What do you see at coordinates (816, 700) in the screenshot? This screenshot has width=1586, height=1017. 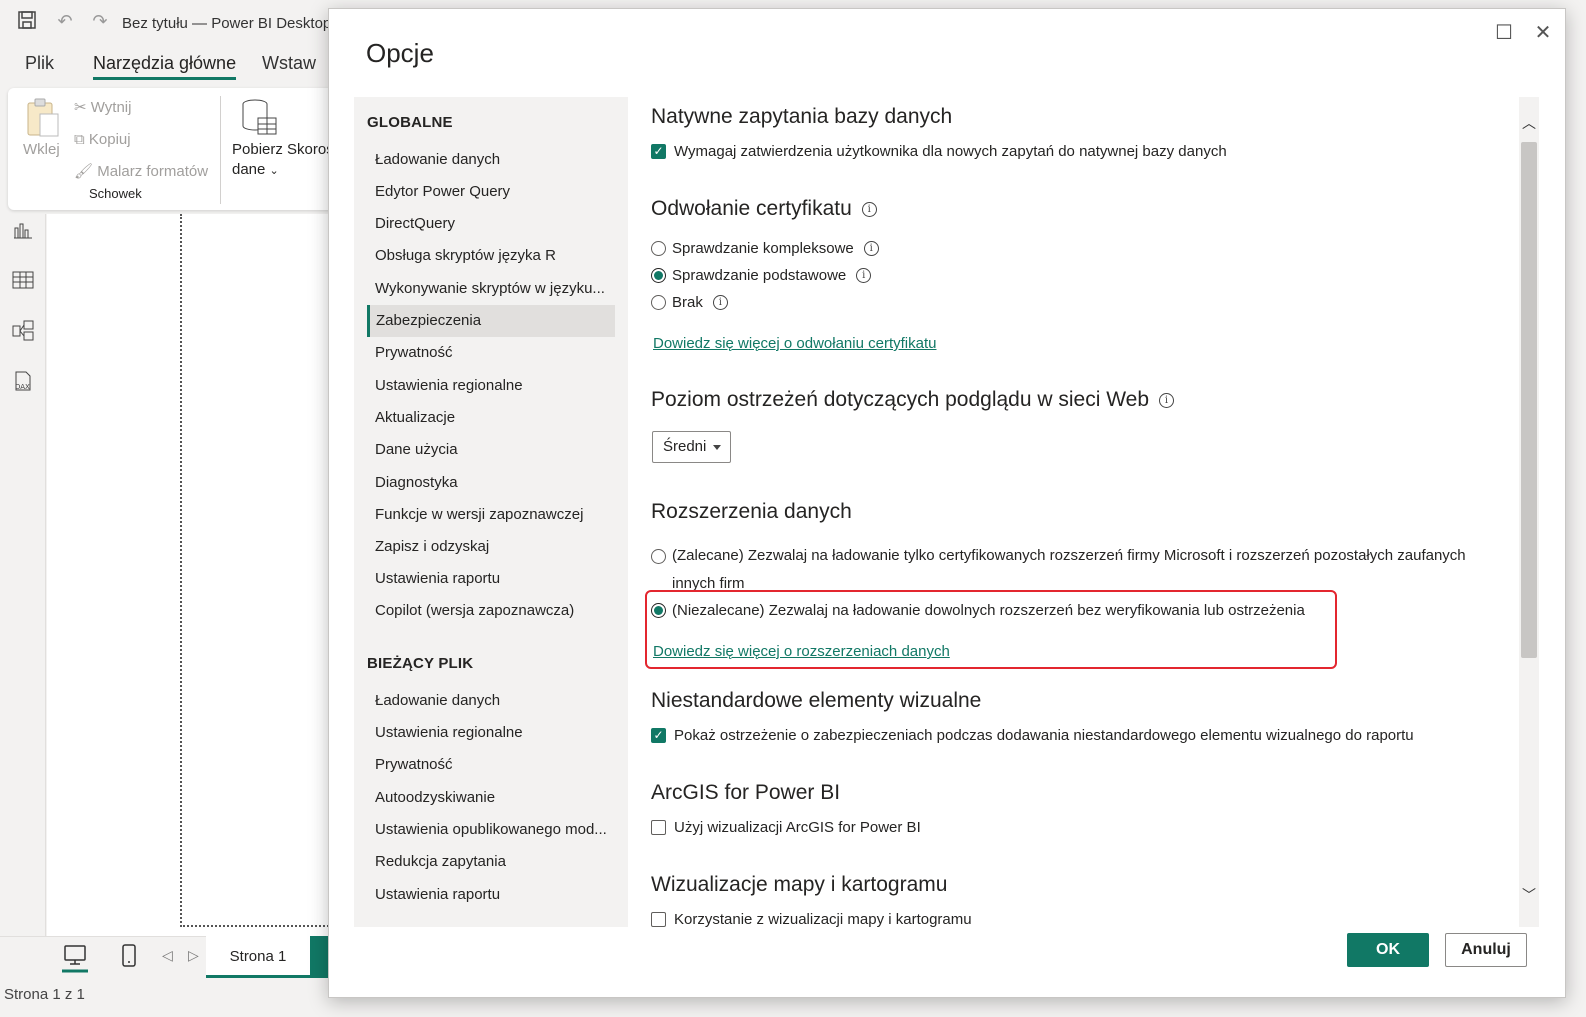 I see `custom-visuals-title: Niestandardowe elementy wizualne` at bounding box center [816, 700].